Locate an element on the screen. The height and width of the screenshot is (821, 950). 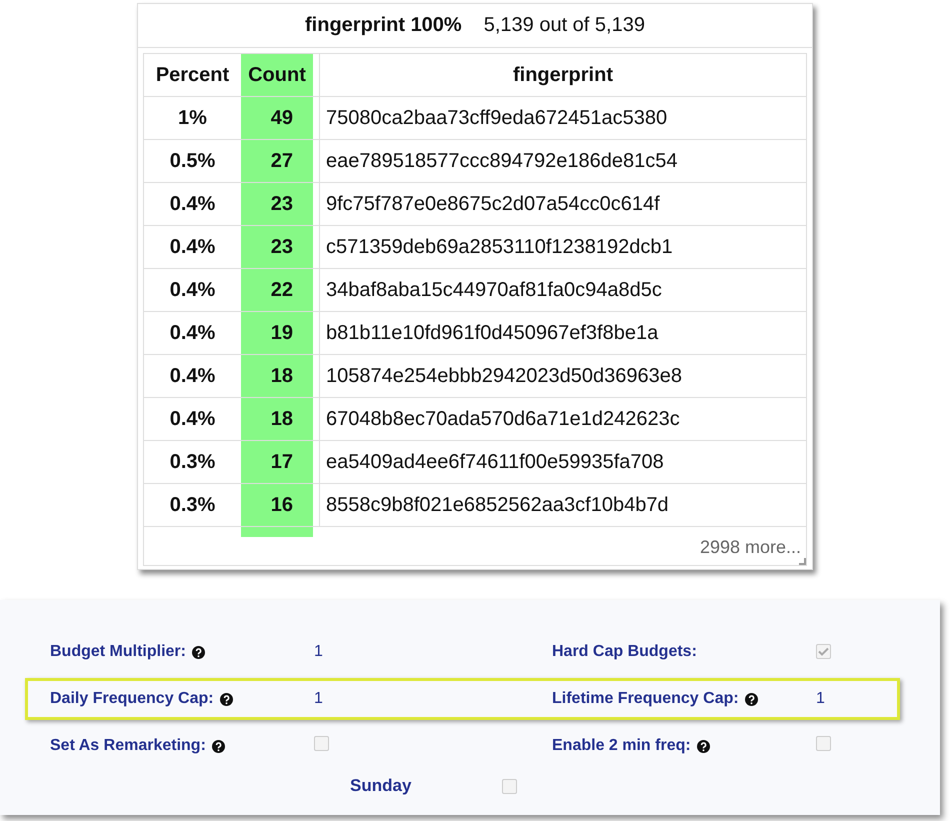
count-cell: 22 is located at coordinates (277, 290).